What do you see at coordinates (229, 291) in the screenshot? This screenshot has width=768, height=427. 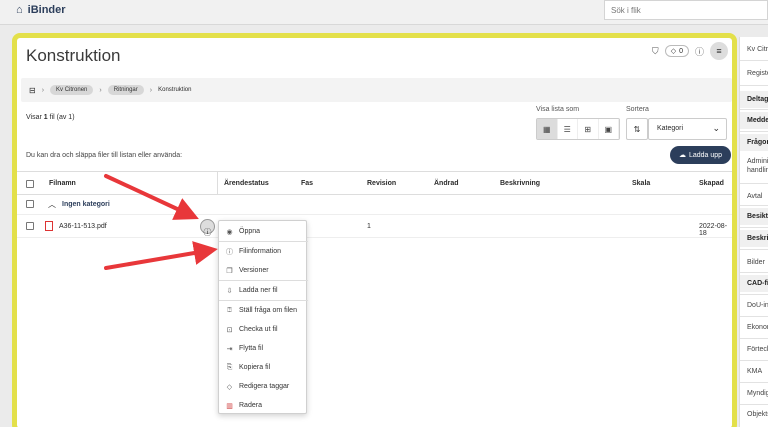 I see `download-icon: ⇩` at bounding box center [229, 291].